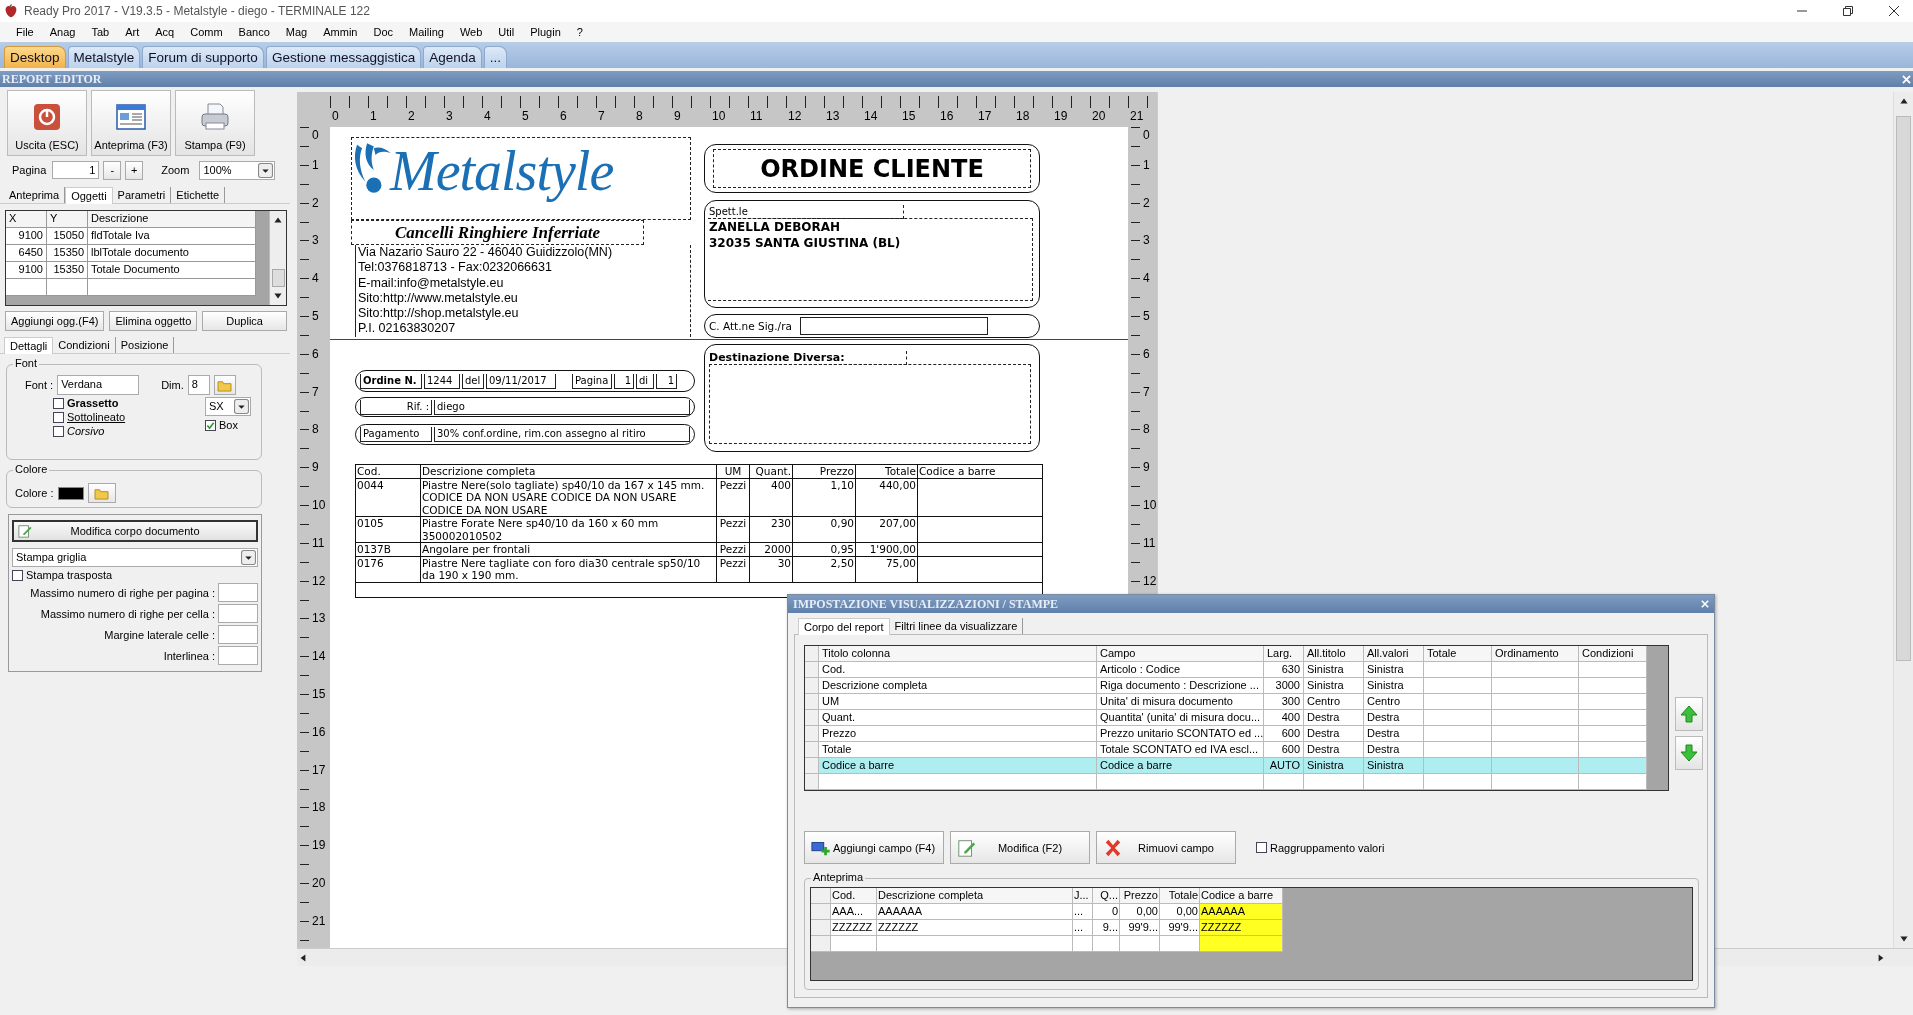  Describe the element at coordinates (452, 57) in the screenshot. I see `tab: Agenda` at that location.